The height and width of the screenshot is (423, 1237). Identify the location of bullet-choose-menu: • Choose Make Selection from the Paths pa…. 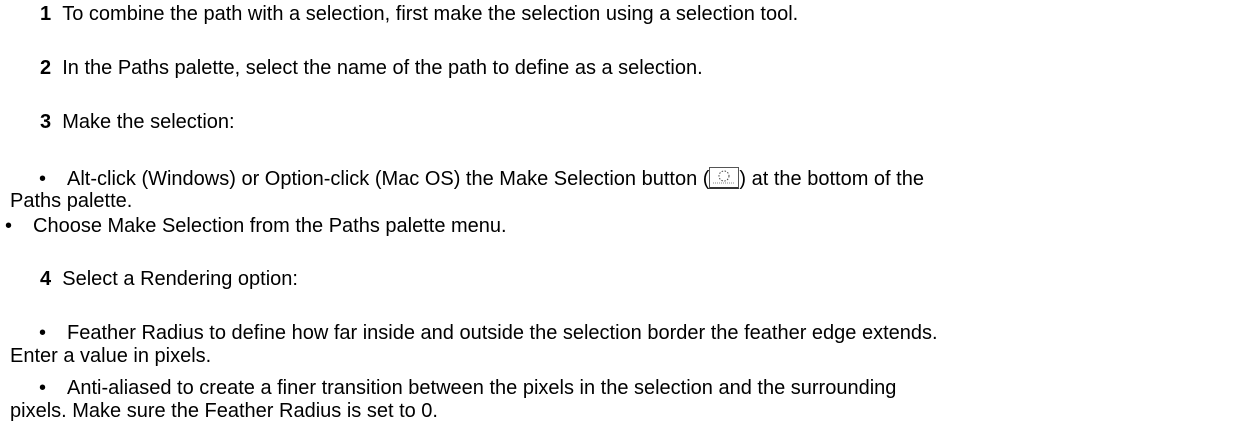
(256, 226).